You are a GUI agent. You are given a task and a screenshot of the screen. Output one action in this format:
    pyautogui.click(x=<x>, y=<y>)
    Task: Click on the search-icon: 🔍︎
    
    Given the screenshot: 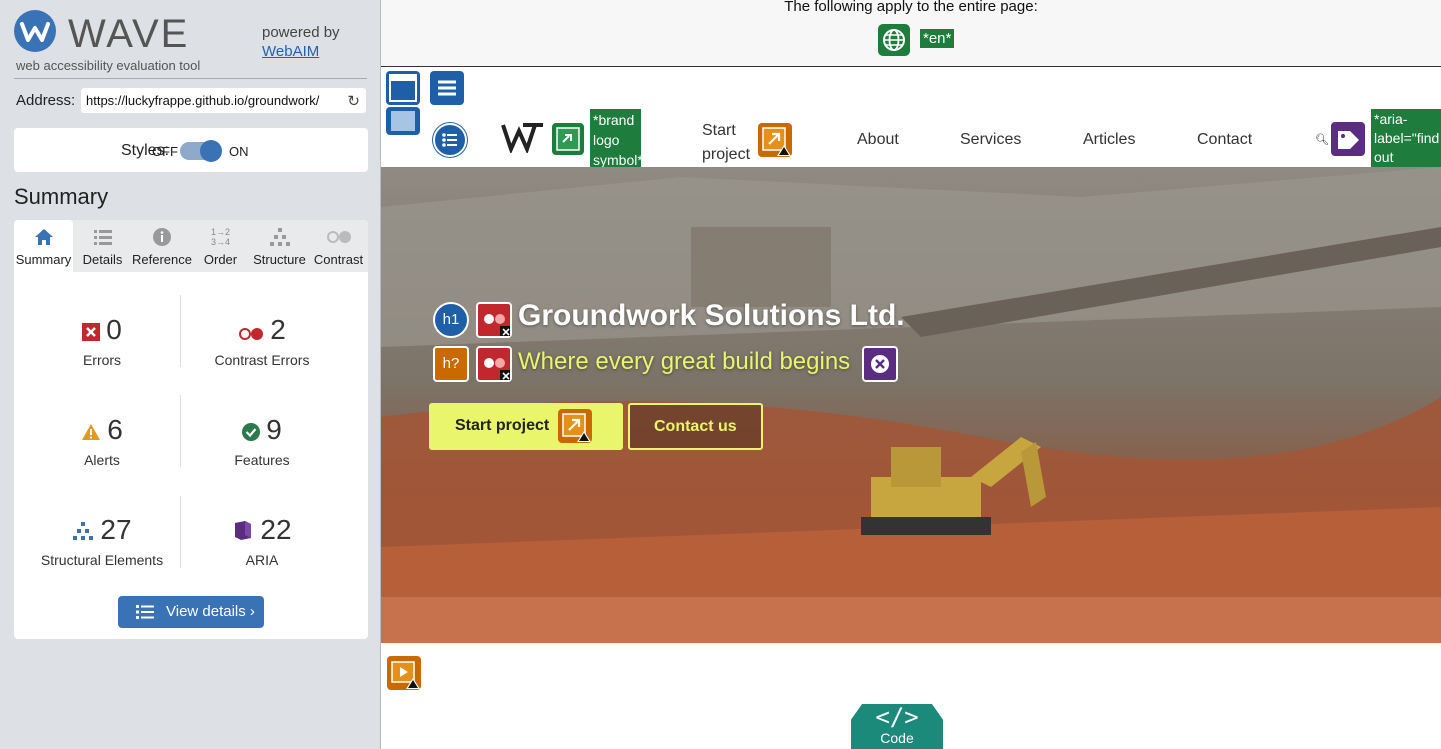 What is the action you would take?
    pyautogui.click(x=1322, y=139)
    